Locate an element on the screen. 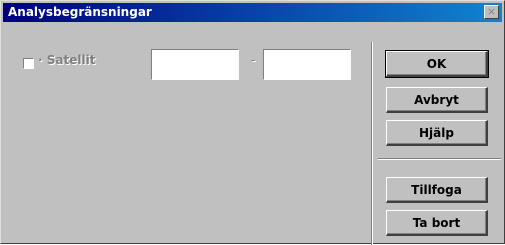  help-button: Hjälp is located at coordinates (437, 133).